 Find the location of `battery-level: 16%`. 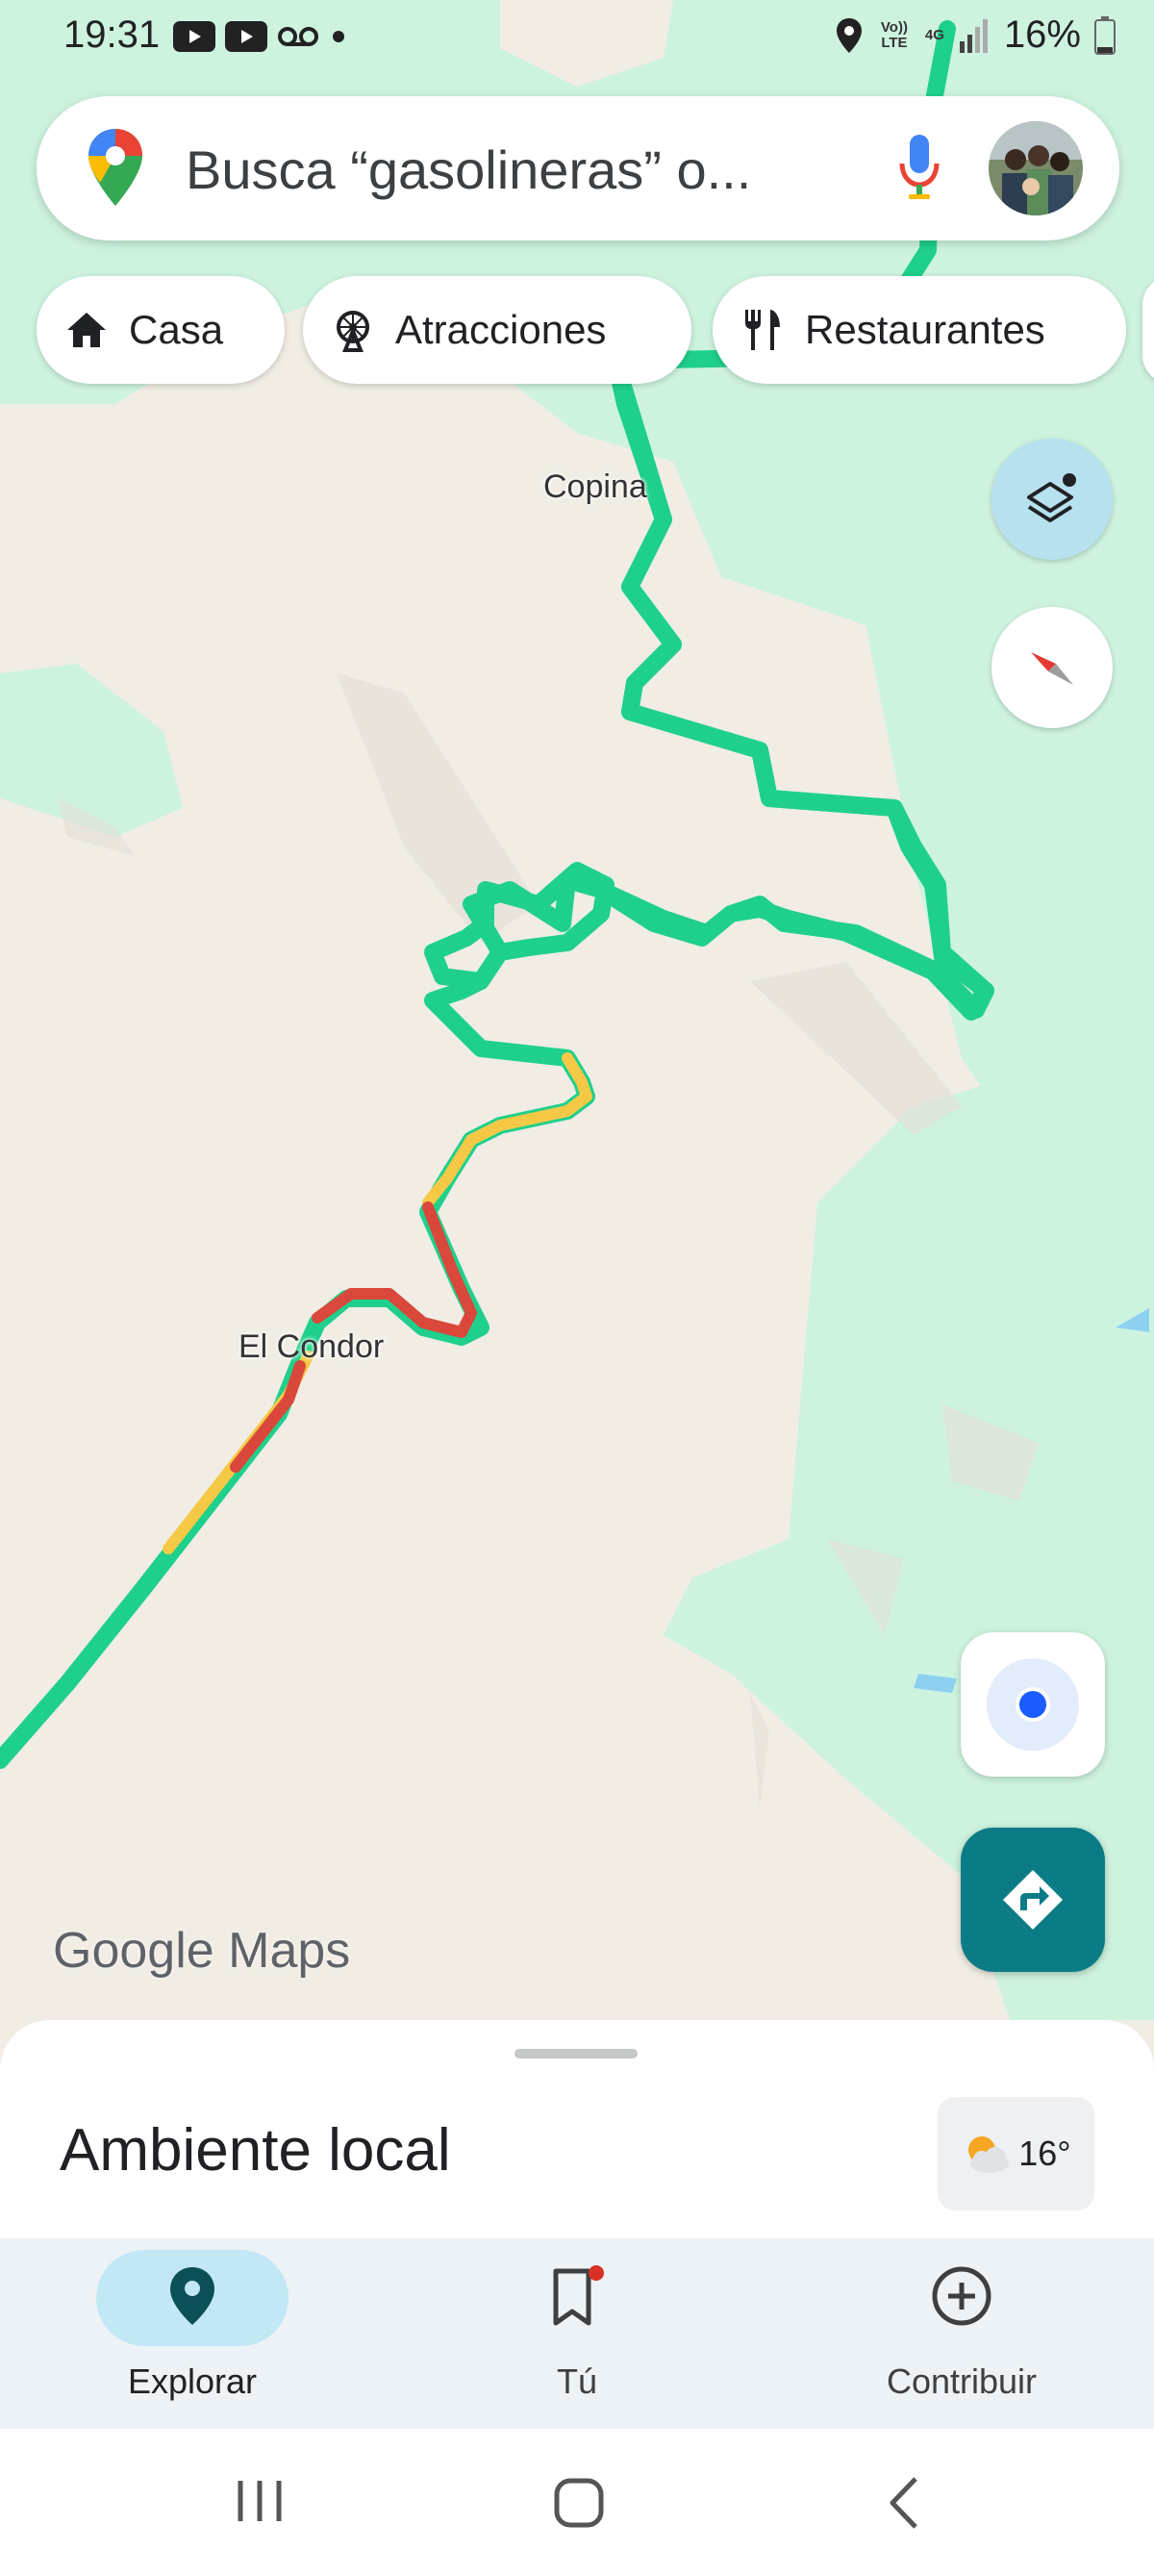

battery-level: 16% is located at coordinates (1042, 34).